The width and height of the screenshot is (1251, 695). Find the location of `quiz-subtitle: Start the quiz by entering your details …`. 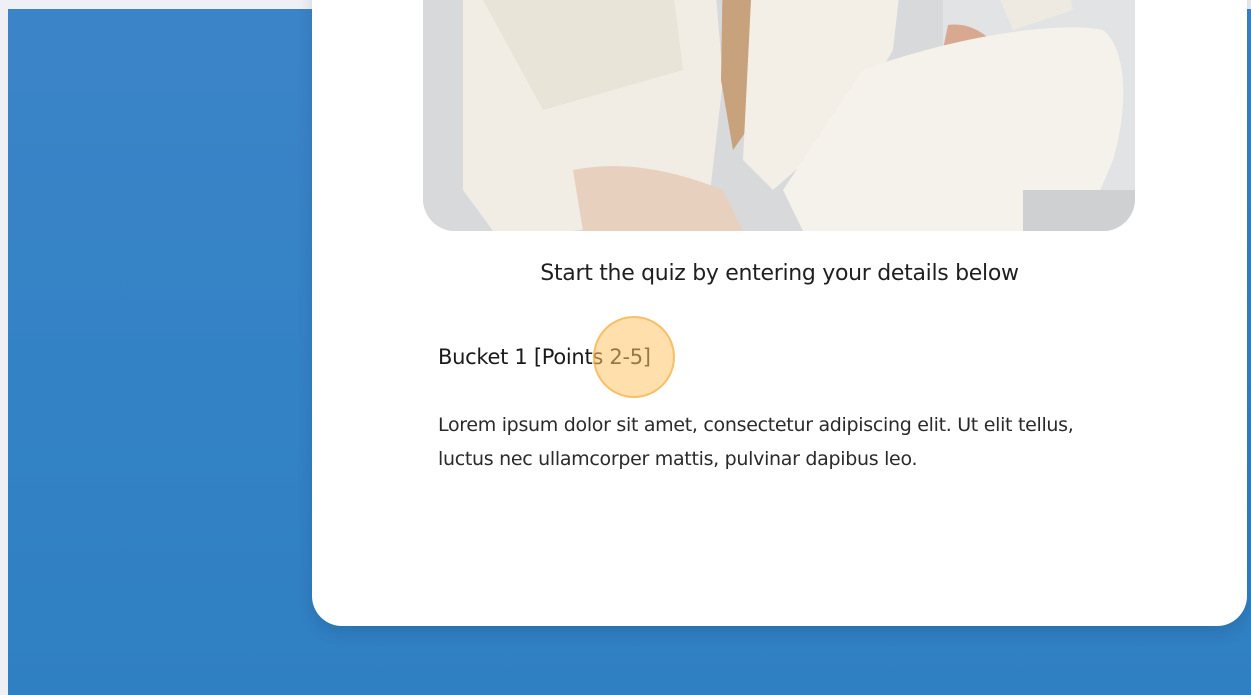

quiz-subtitle: Start the quiz by entering your details … is located at coordinates (779, 273).